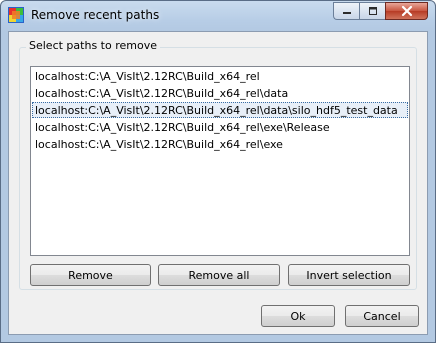 The height and width of the screenshot is (343, 436). I want to click on ok-button: Ok, so click(298, 316).